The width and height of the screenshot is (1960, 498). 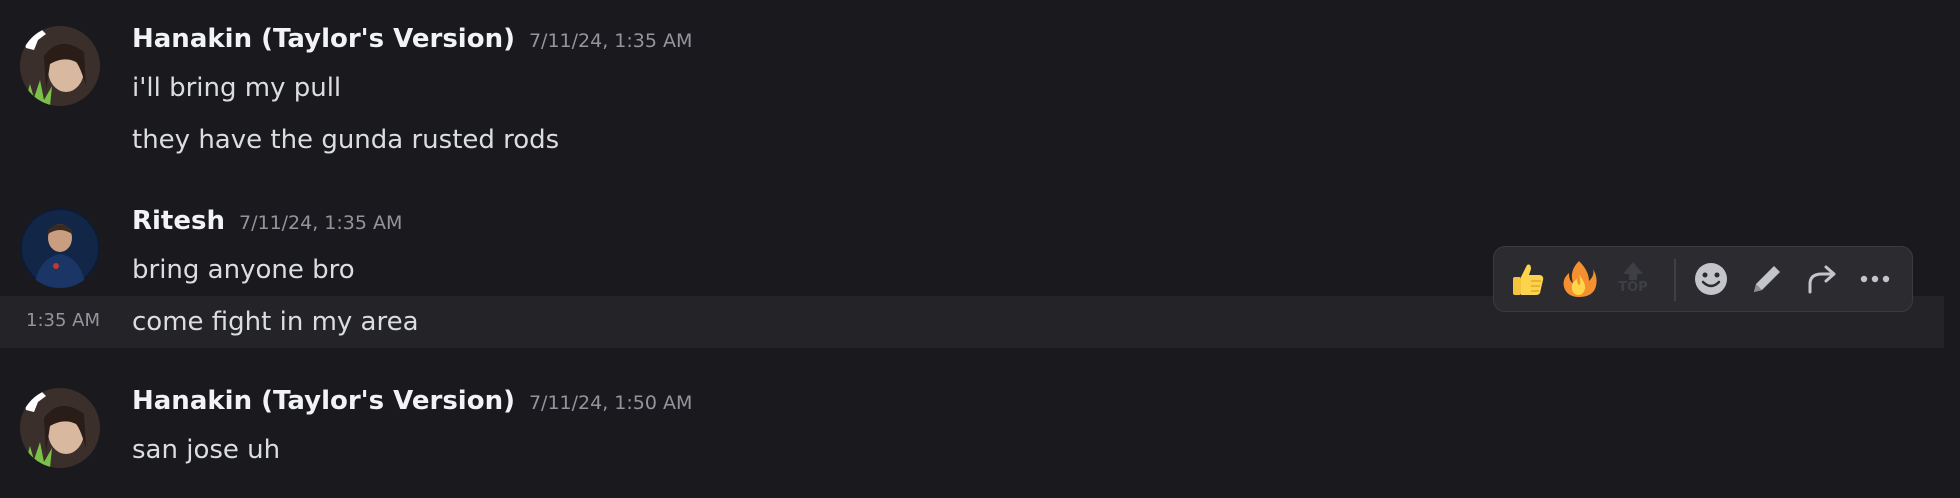 What do you see at coordinates (275, 322) in the screenshot?
I see `message-text: come fight in my area` at bounding box center [275, 322].